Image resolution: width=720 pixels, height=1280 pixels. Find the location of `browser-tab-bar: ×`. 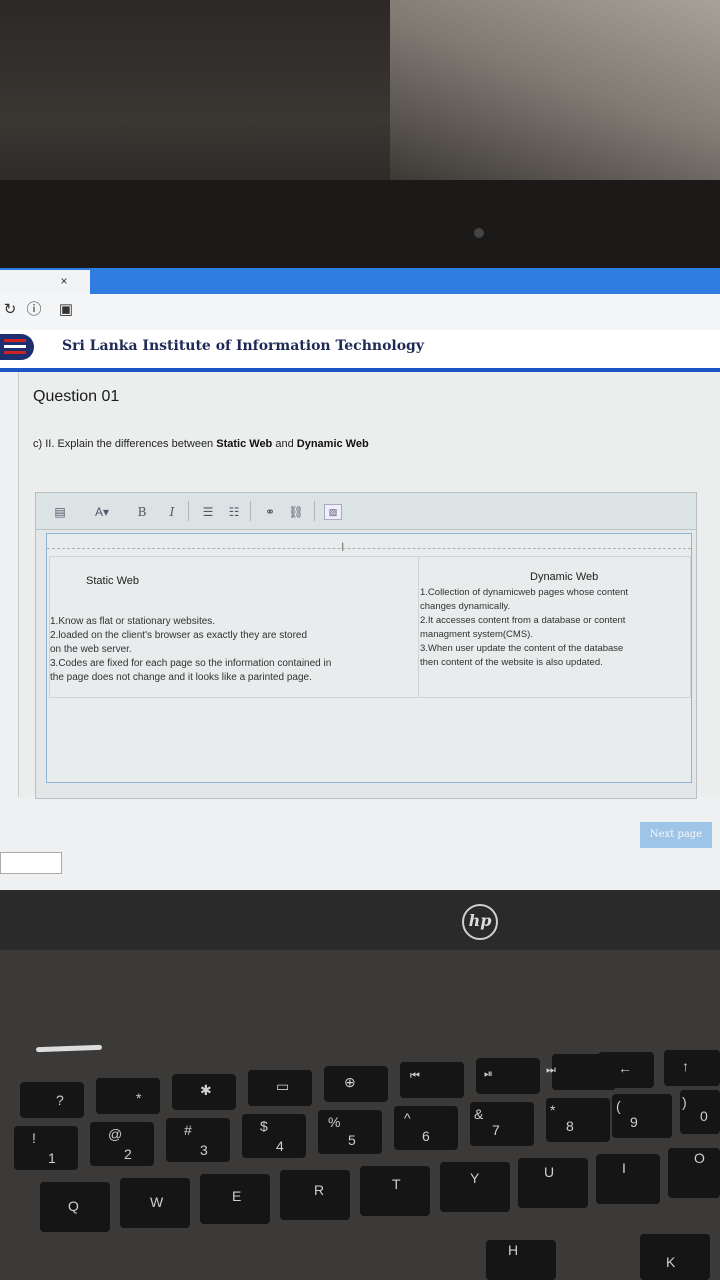

browser-tab-bar: × is located at coordinates (360, 281).